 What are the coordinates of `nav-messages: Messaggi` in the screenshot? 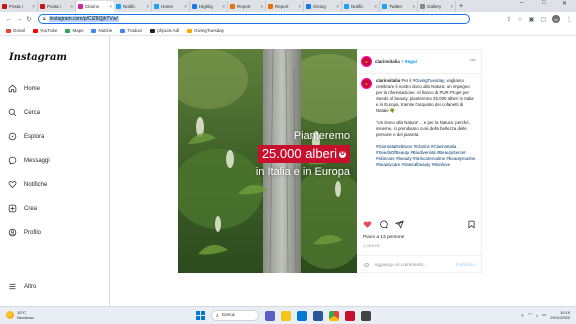 It's located at (29, 160).